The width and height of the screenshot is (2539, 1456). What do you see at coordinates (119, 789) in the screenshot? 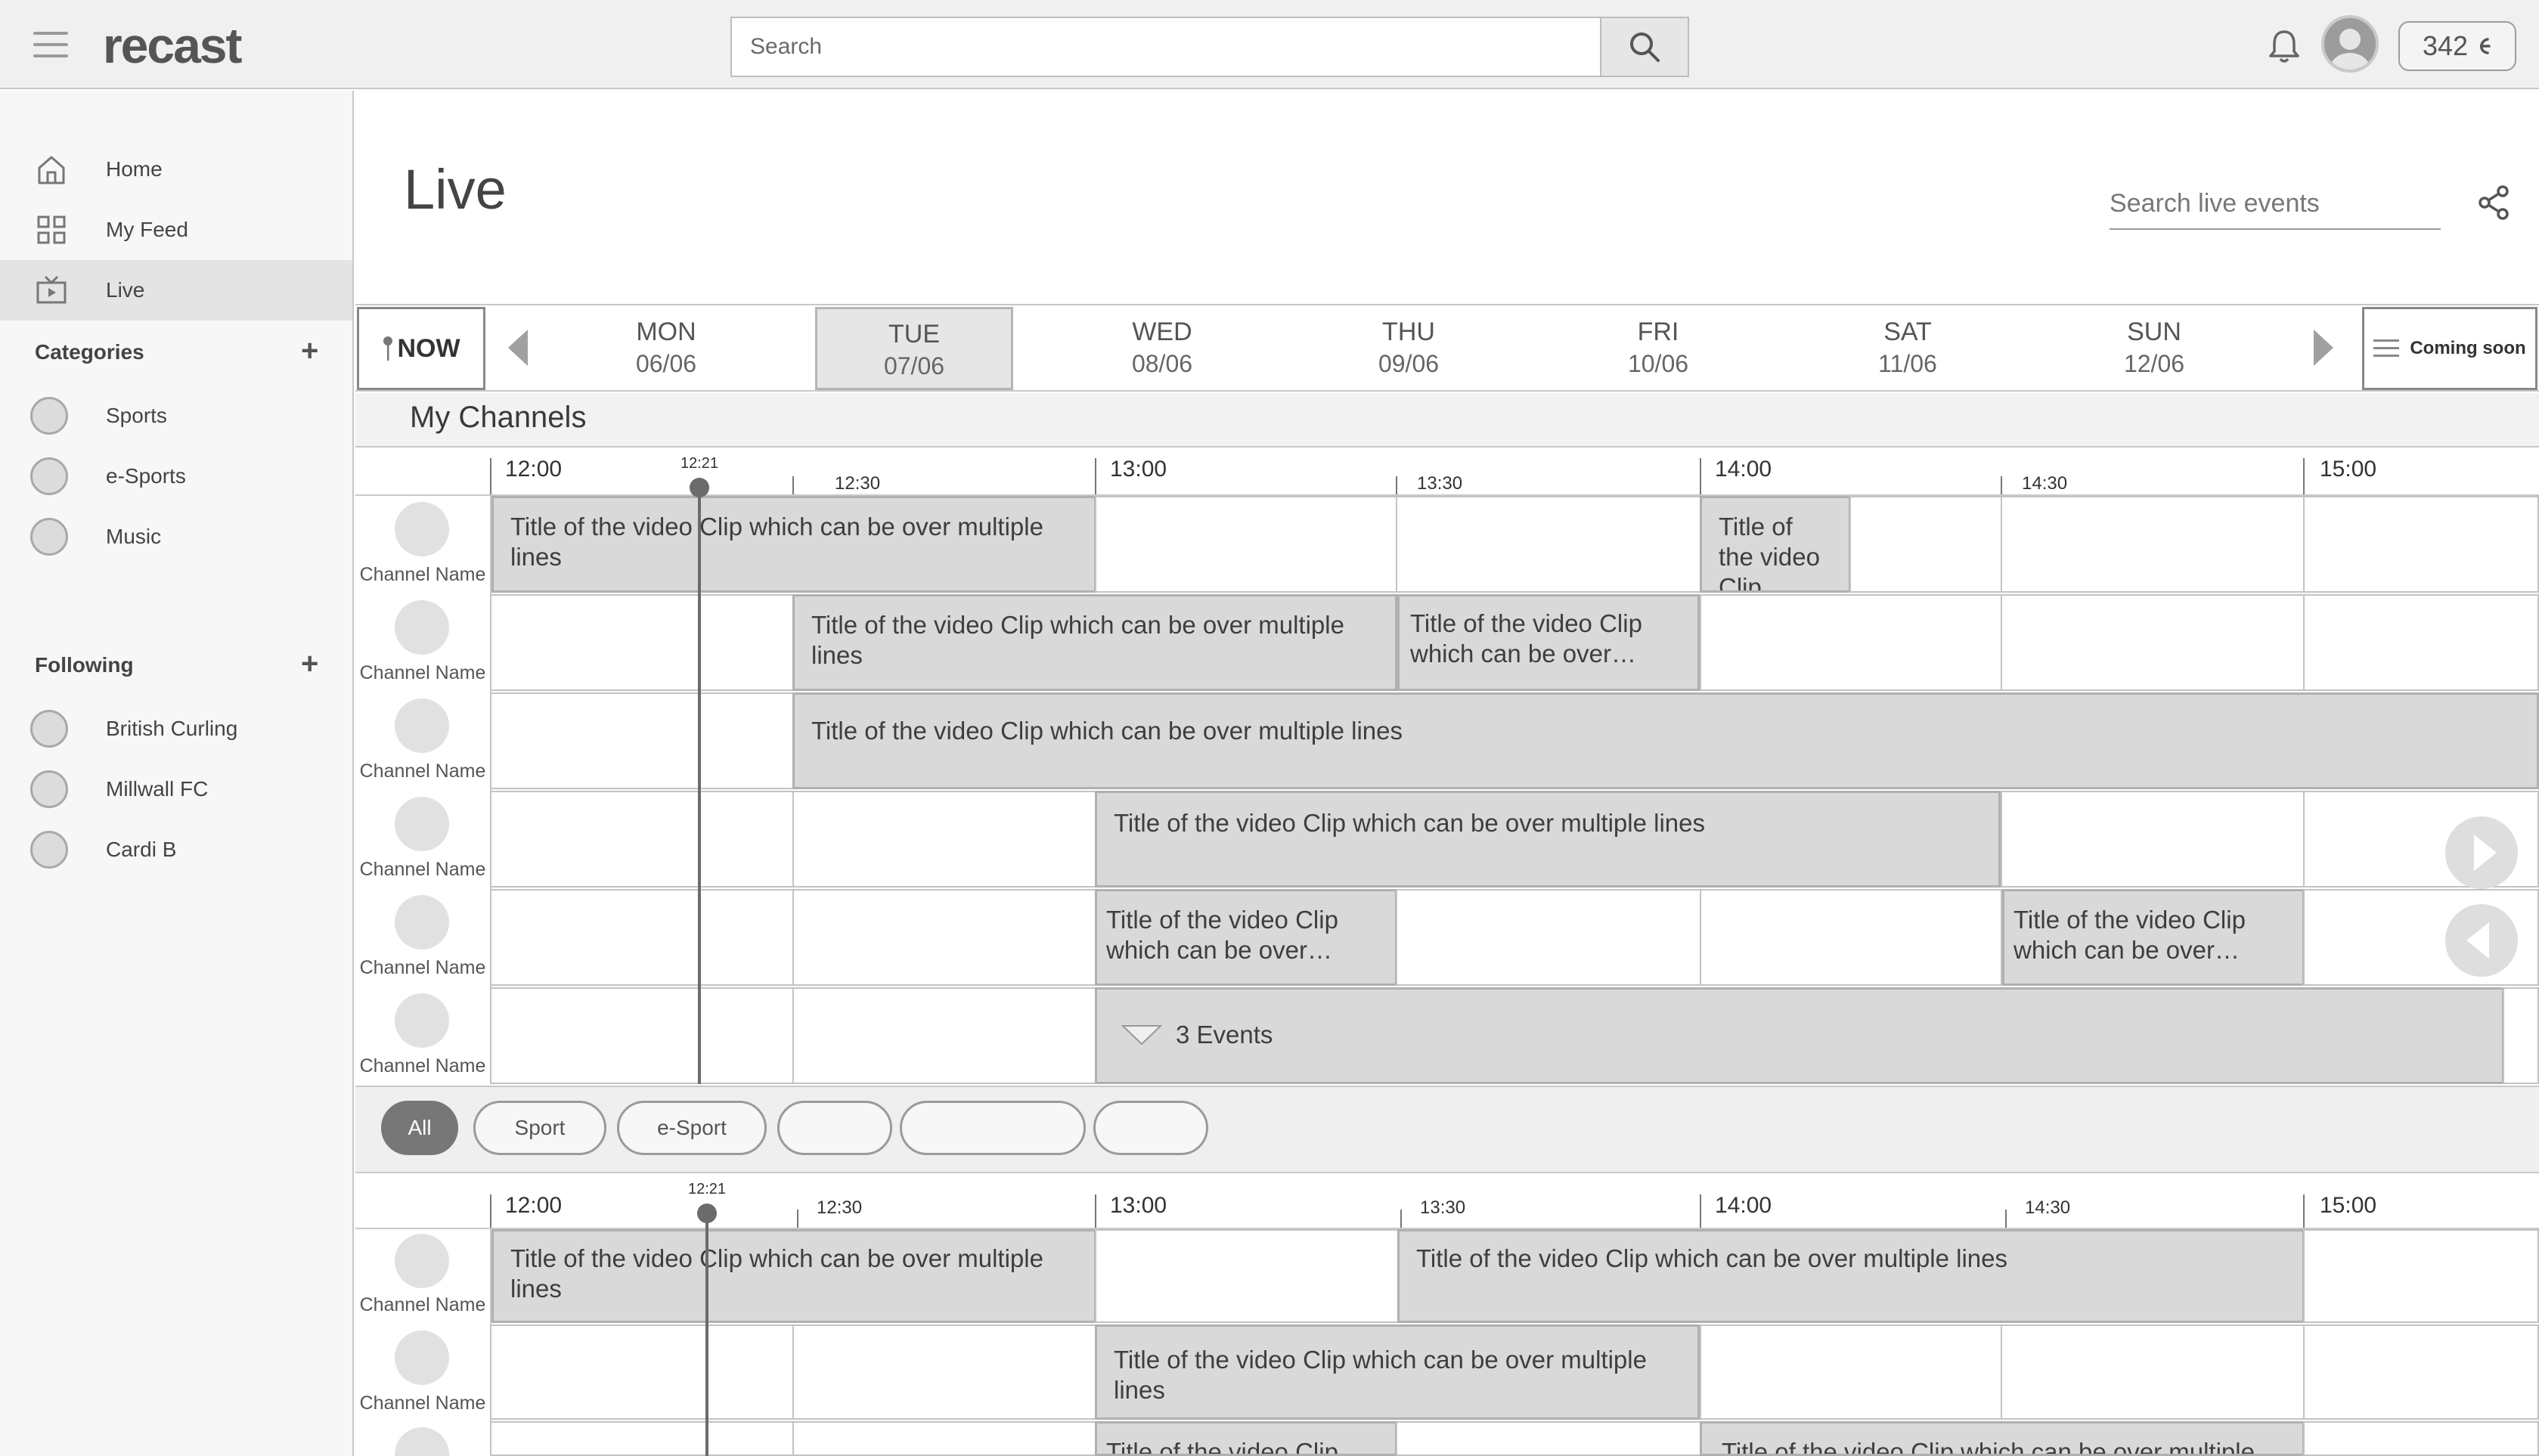
I see `following-item: Millwall FC` at bounding box center [119, 789].